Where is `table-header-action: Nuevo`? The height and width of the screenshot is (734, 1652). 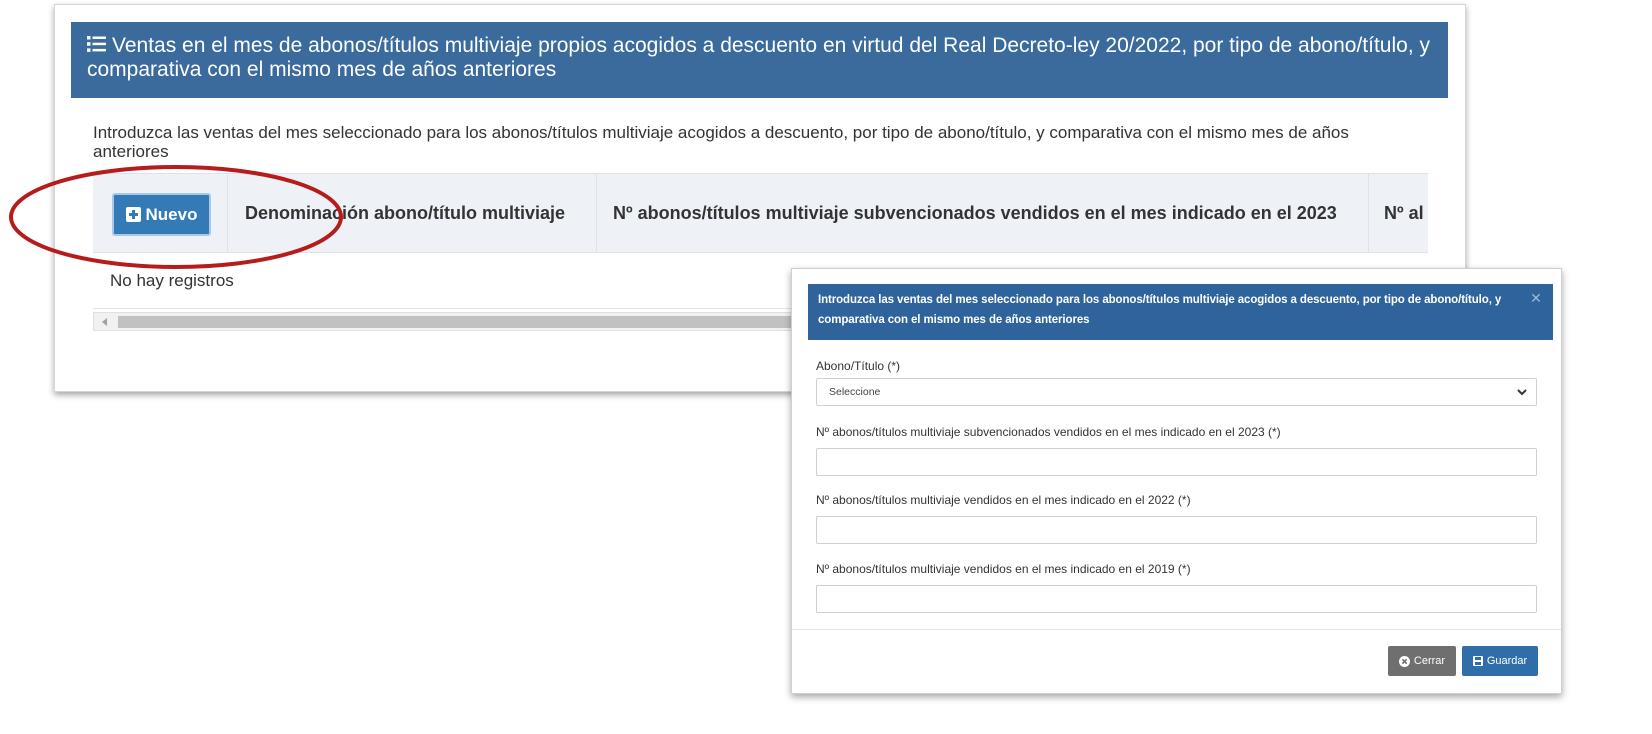
table-header-action: Nuevo is located at coordinates (160, 213).